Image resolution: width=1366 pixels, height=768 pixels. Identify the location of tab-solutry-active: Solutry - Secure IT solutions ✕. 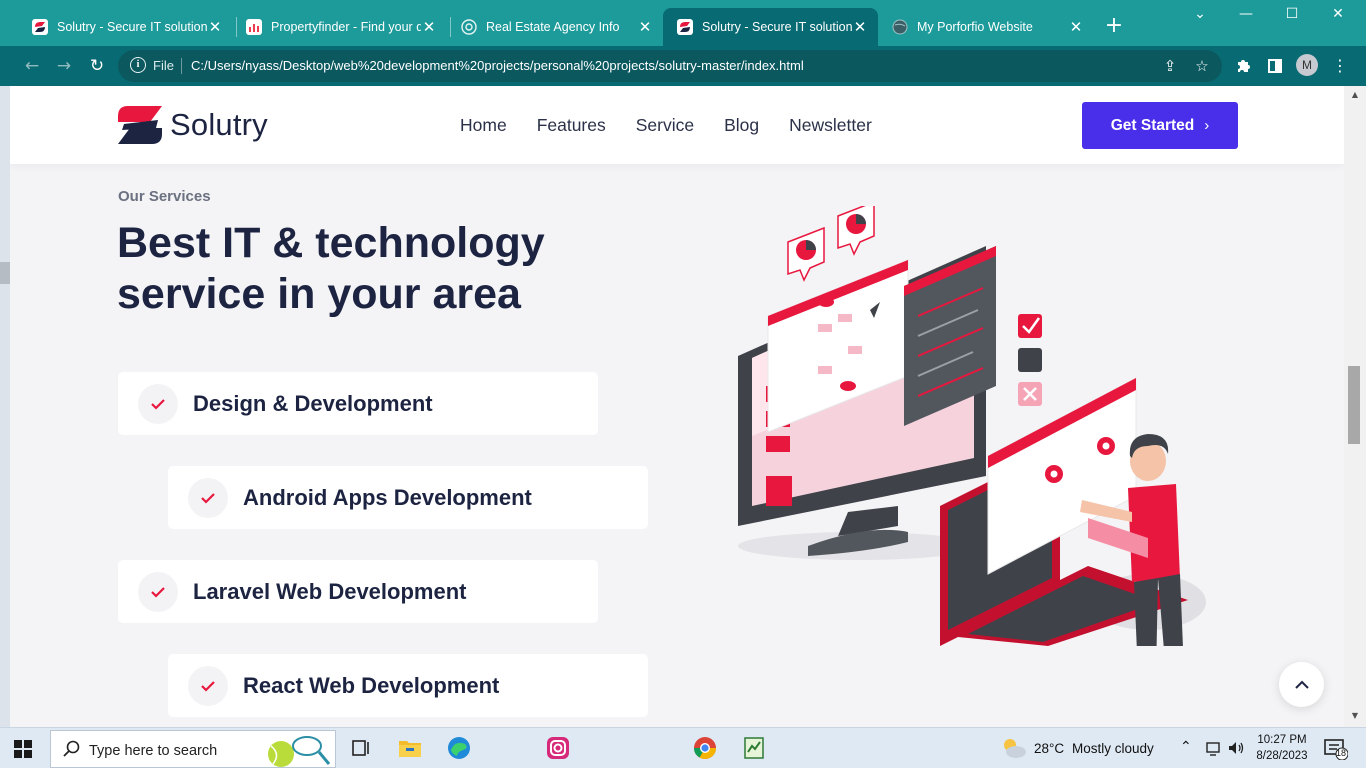
(770, 27).